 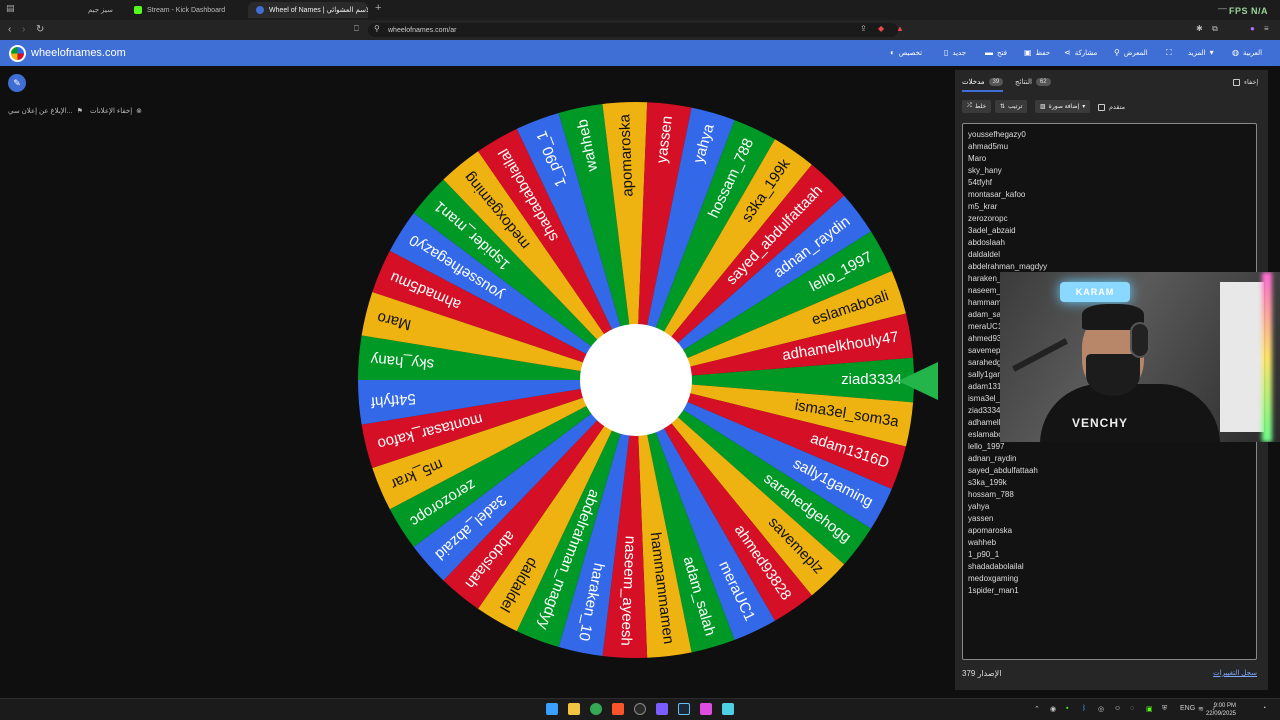 What do you see at coordinates (116, 111) in the screenshot?
I see `hide-ads-link: إخفاء الإعلانات ⊗` at bounding box center [116, 111].